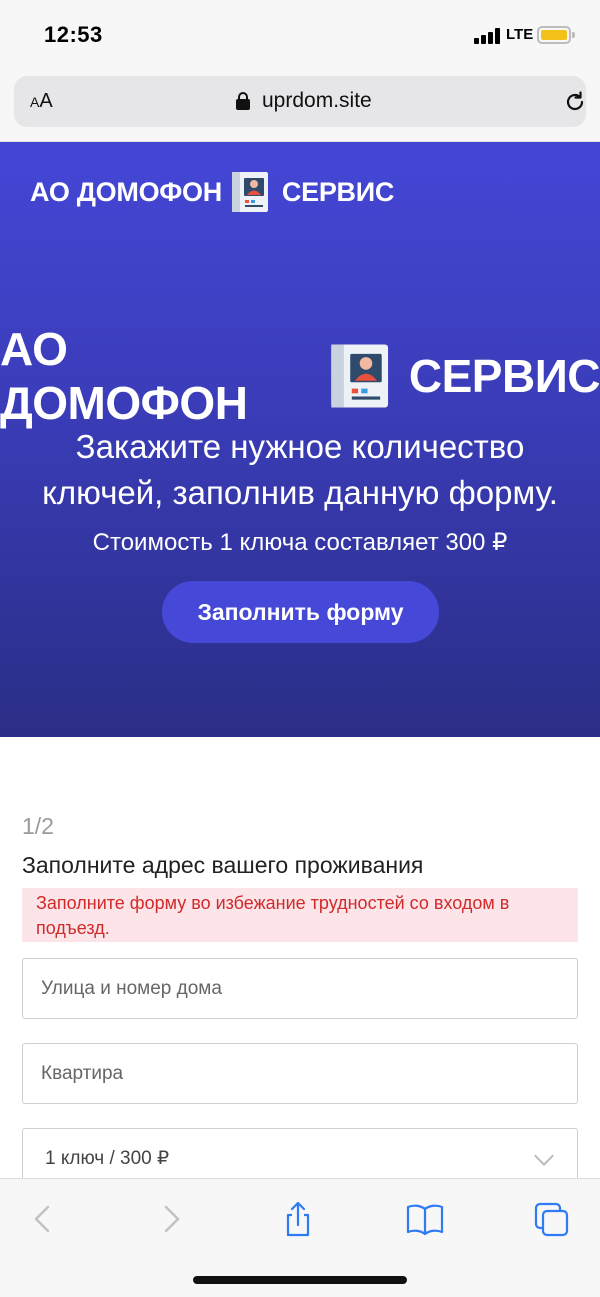 The height and width of the screenshot is (1297, 600). What do you see at coordinates (126, 191) in the screenshot?
I see `logo-left-text: АО ДОМОФОН` at bounding box center [126, 191].